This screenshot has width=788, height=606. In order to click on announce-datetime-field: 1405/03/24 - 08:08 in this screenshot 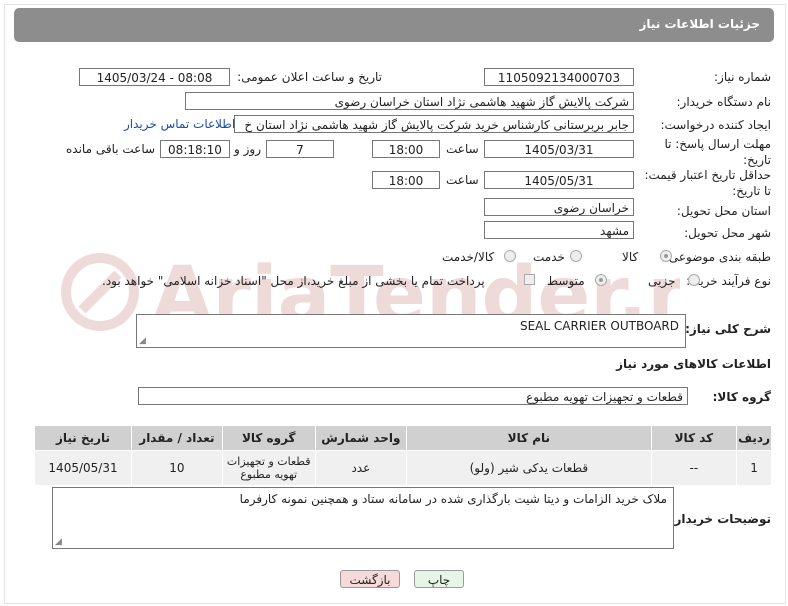, I will do `click(154, 77)`.